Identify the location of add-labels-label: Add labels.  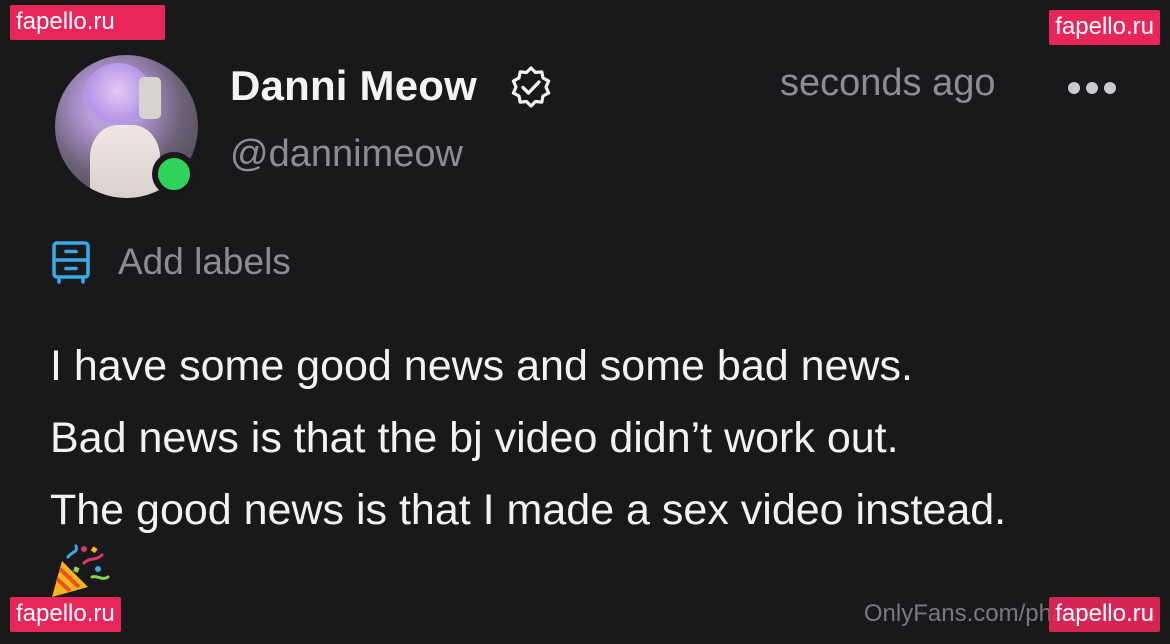
(204, 261).